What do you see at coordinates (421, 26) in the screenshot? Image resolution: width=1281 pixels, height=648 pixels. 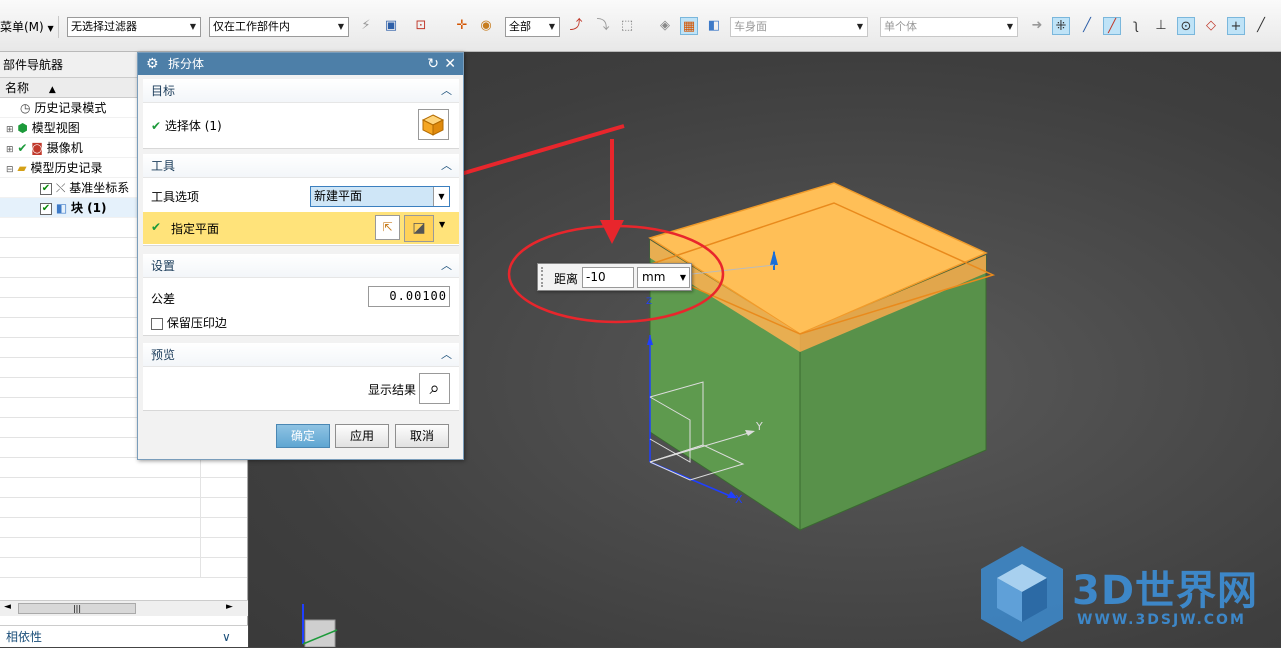 I see `snap-point-icon: ⊡` at bounding box center [421, 26].